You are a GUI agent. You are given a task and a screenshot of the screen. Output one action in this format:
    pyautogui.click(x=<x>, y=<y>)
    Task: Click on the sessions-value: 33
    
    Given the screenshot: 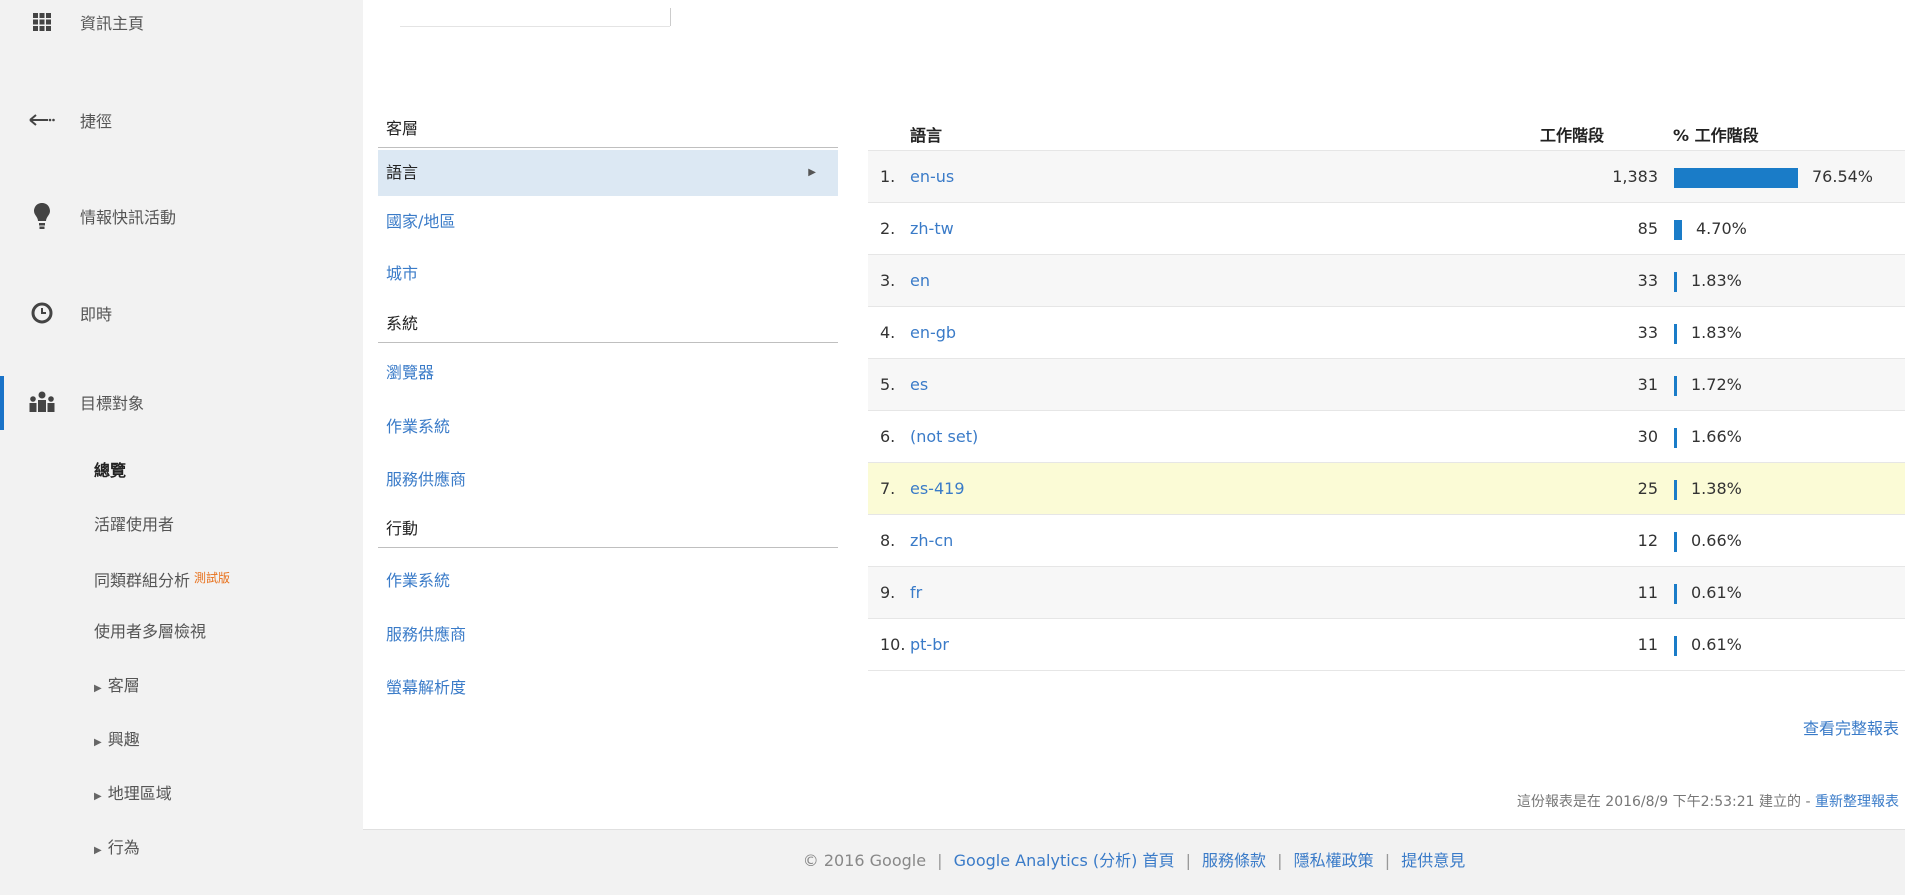 What is the action you would take?
    pyautogui.click(x=1647, y=332)
    